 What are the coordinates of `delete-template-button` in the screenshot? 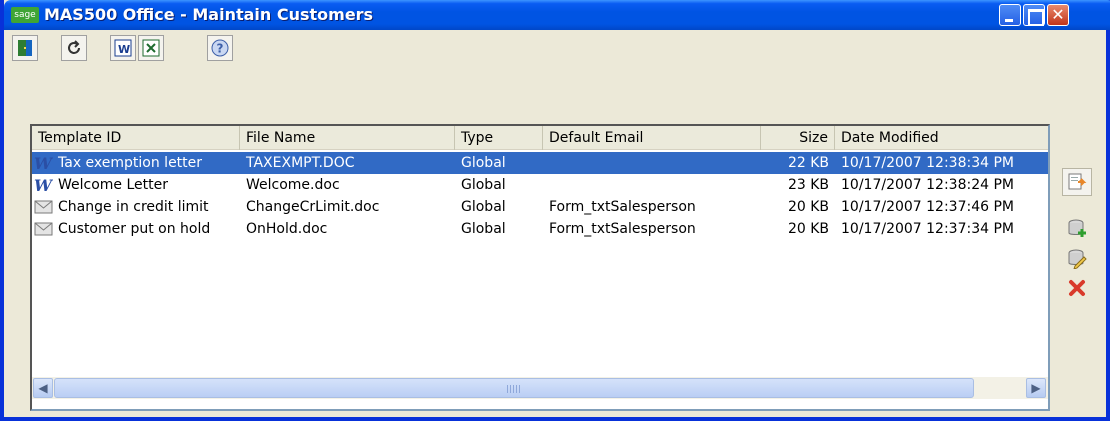 It's located at (1077, 288).